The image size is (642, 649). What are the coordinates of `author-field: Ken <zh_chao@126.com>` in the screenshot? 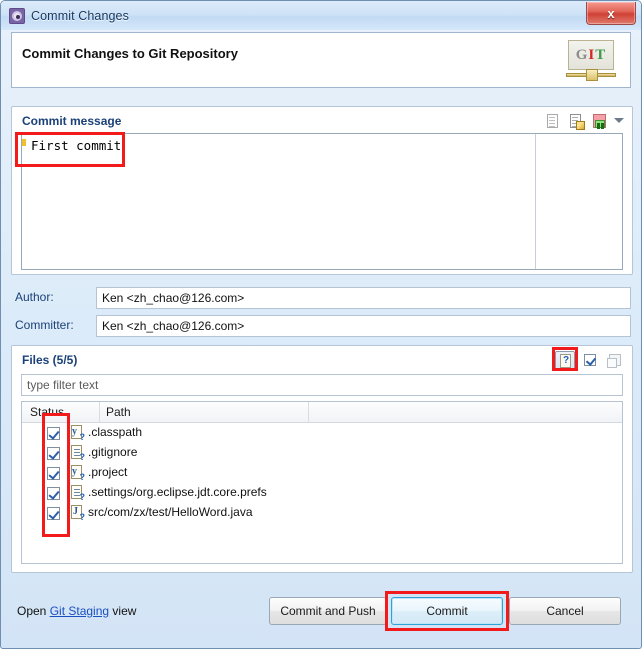 It's located at (363, 298).